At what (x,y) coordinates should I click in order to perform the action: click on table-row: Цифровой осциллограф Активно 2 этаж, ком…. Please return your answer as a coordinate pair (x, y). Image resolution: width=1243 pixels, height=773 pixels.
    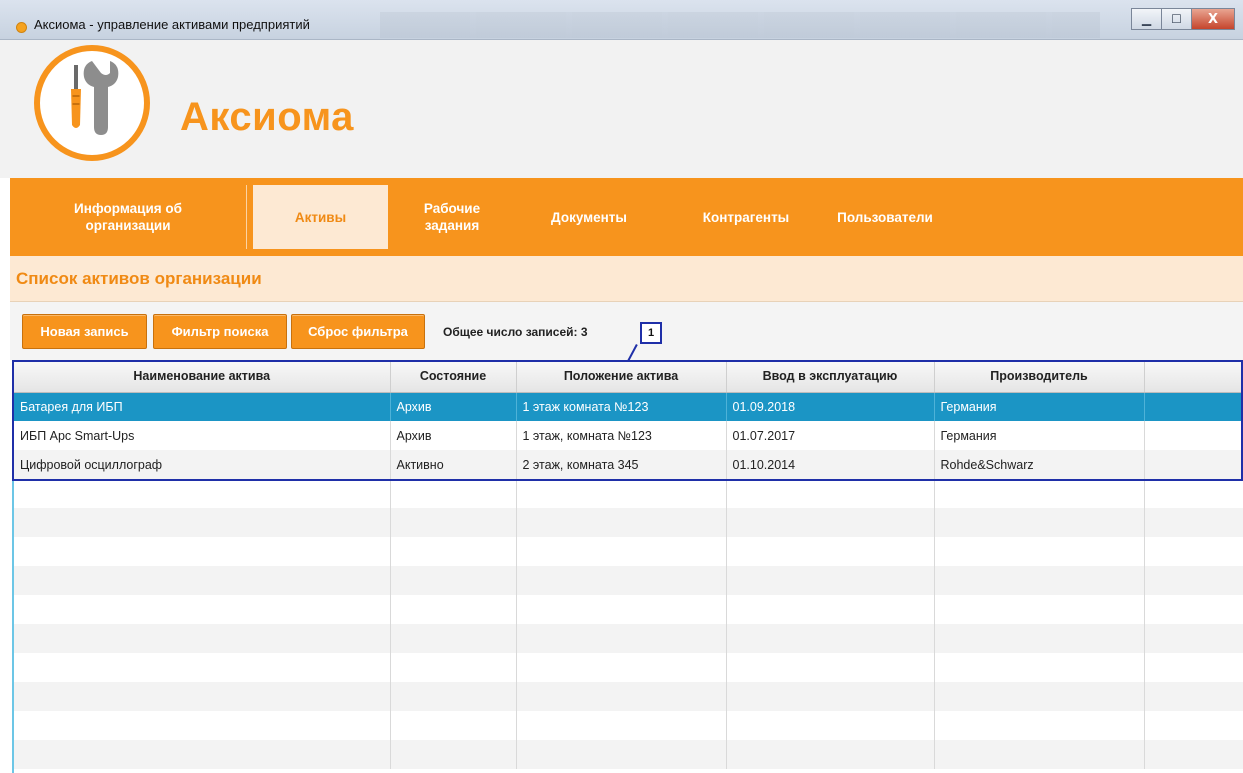
    Looking at the image, I should click on (628, 464).